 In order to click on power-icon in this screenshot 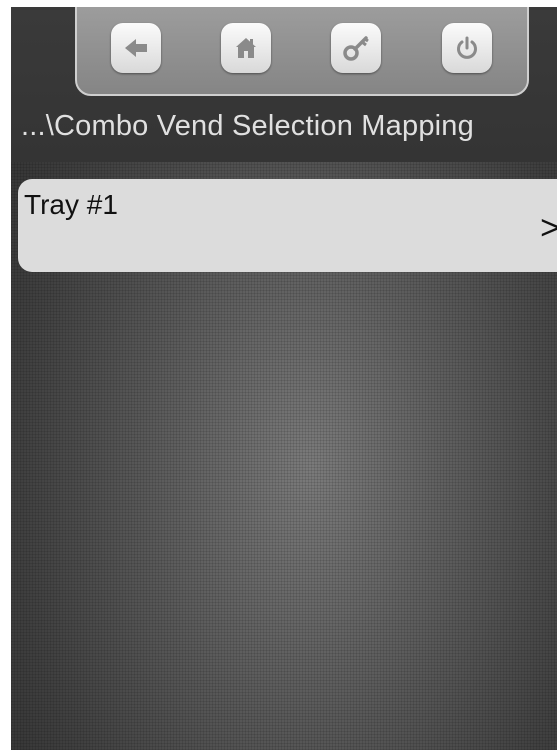, I will do `click(467, 48)`.